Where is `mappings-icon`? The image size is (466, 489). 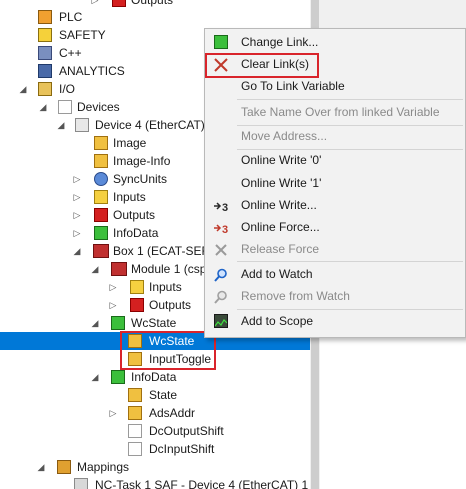
mappings-icon is located at coordinates (64, 467).